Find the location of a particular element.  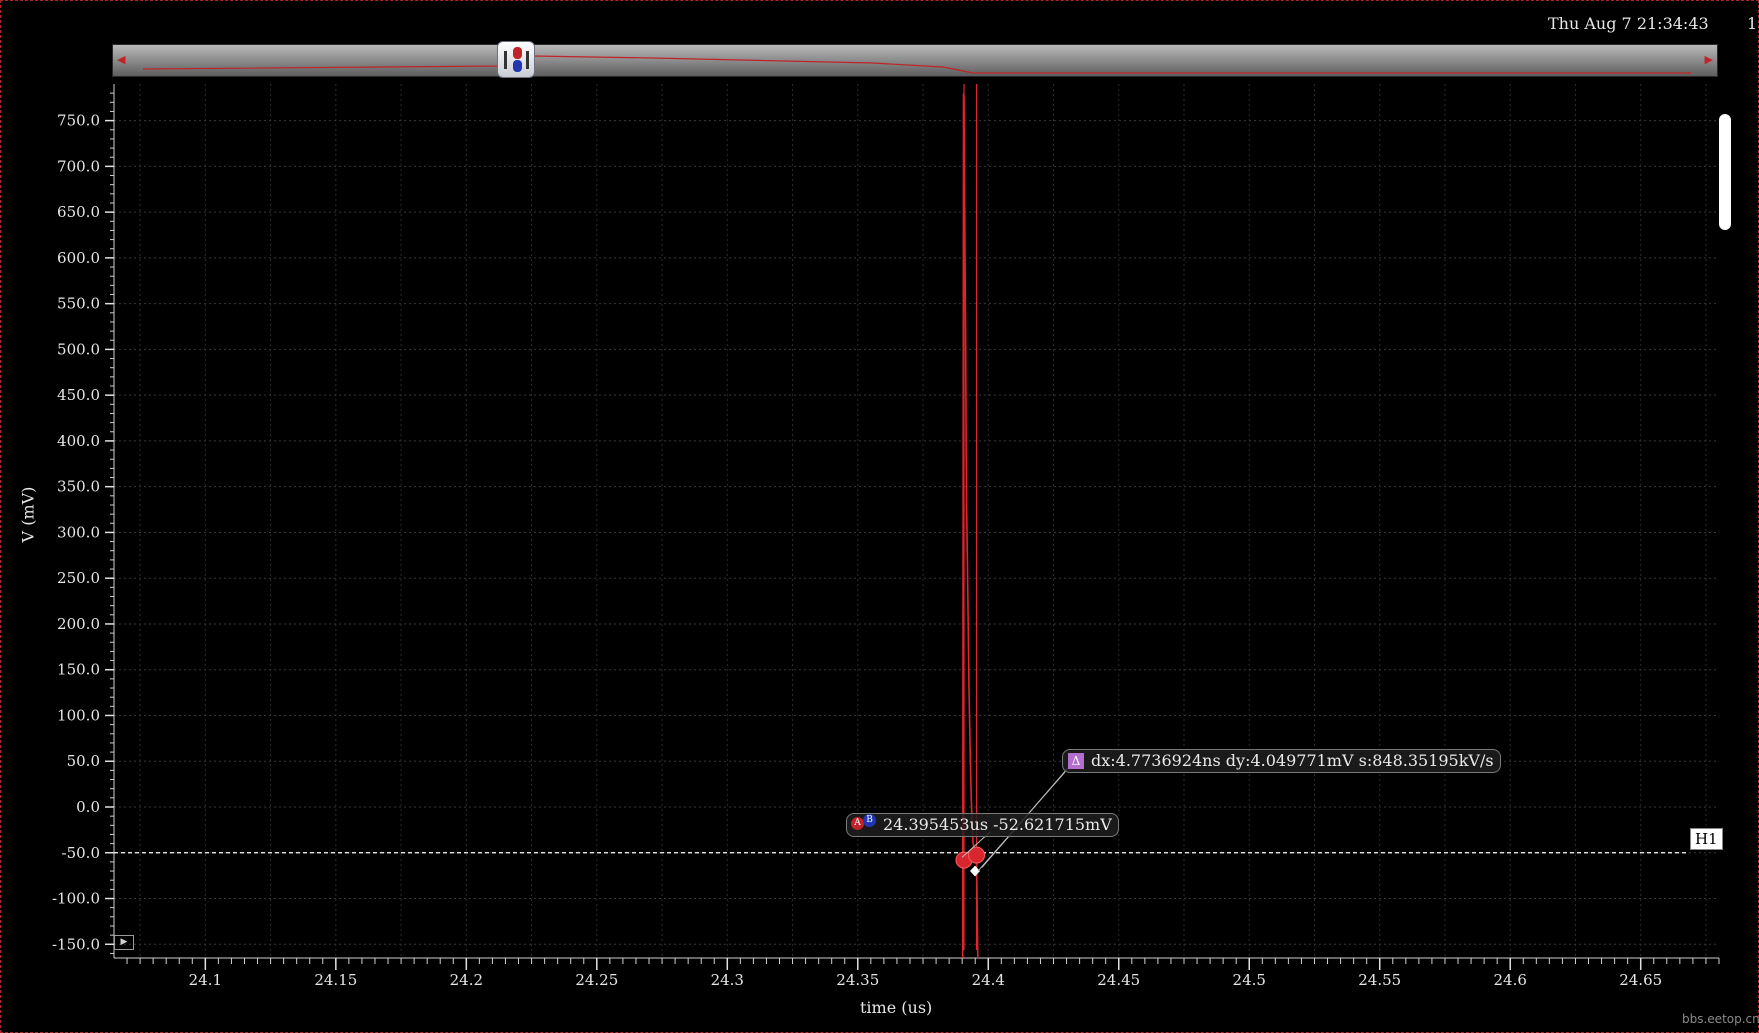

y-tick-label: 400.0 is located at coordinates (78, 441).